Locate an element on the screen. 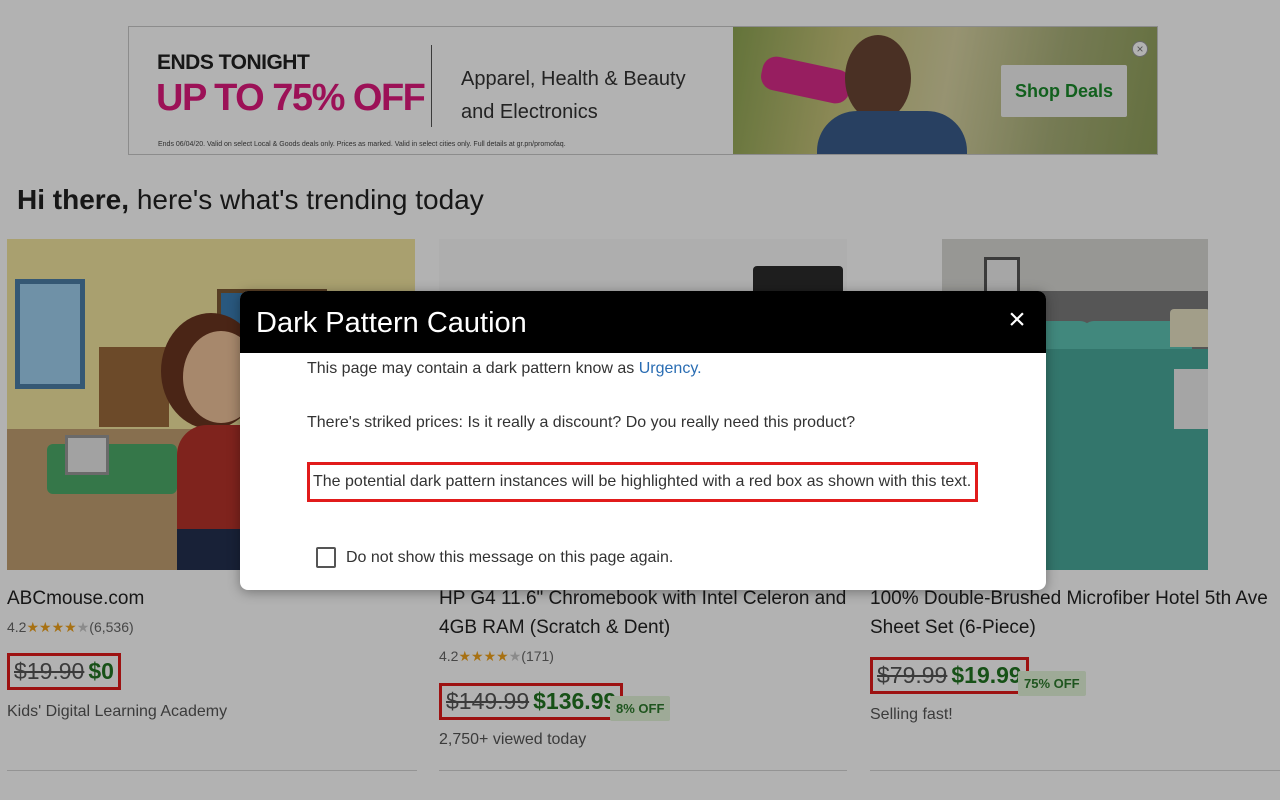 The image size is (1280, 800). urgency-link: Urgency. is located at coordinates (670, 368).